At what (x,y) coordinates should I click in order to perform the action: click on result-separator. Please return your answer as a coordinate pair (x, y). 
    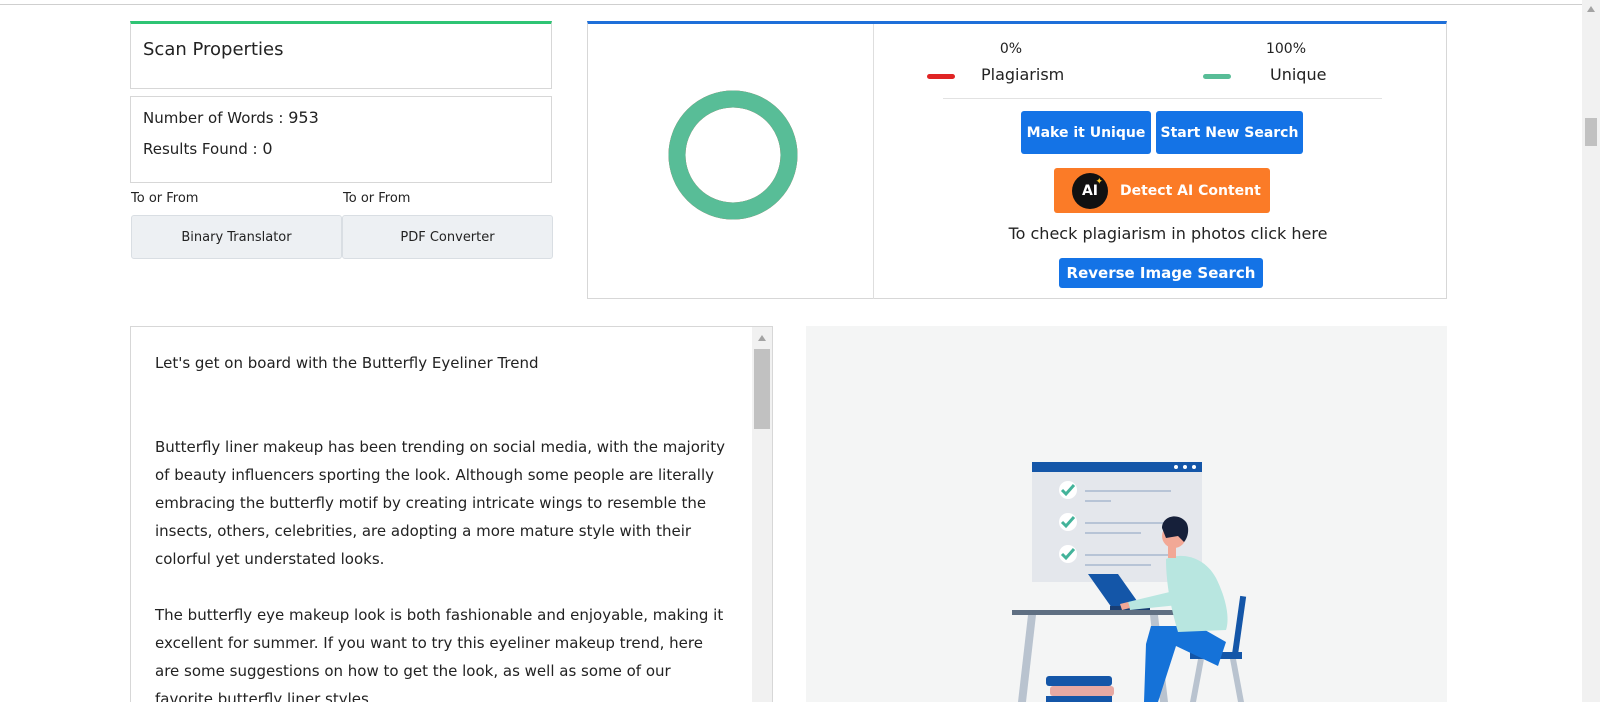
    Looking at the image, I should click on (1162, 98).